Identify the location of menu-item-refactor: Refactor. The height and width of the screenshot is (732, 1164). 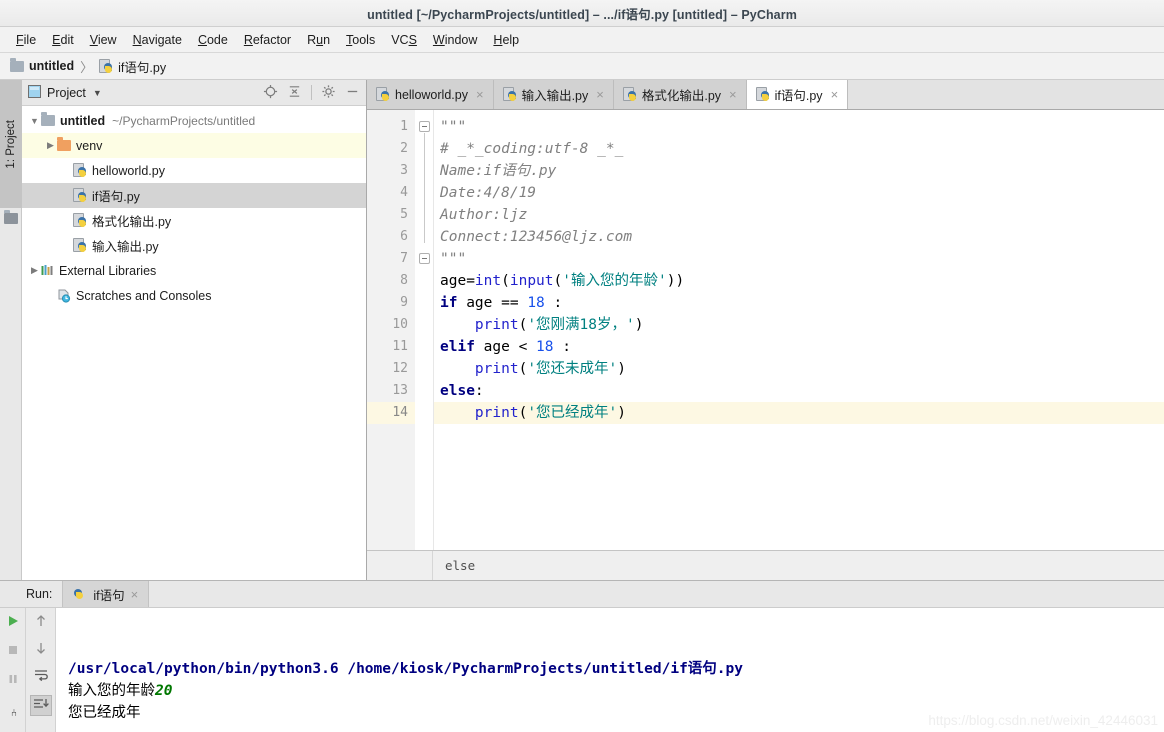
(267, 40).